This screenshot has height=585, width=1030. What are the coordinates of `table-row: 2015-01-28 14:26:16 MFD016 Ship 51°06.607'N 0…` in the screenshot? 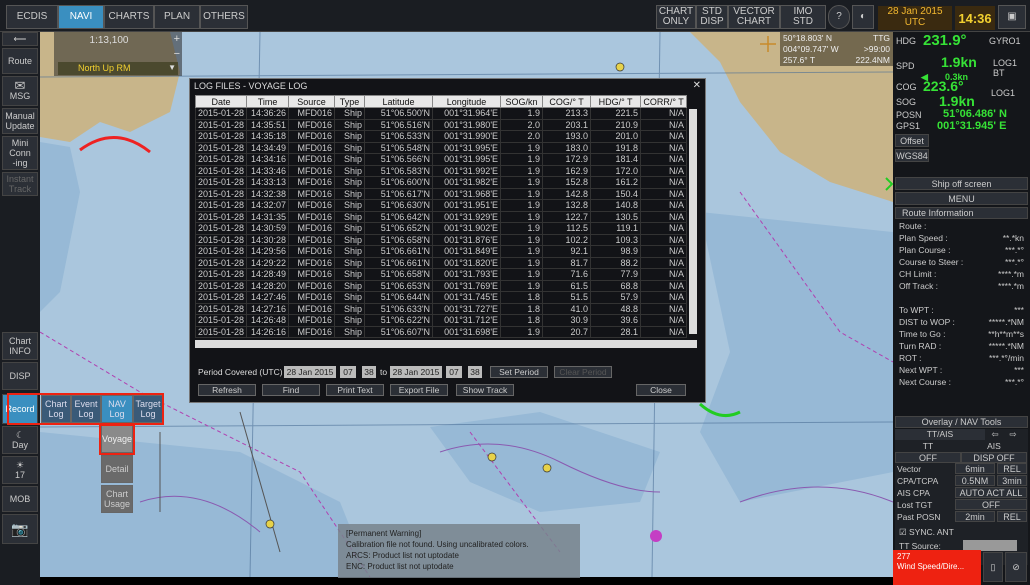 It's located at (441, 331).